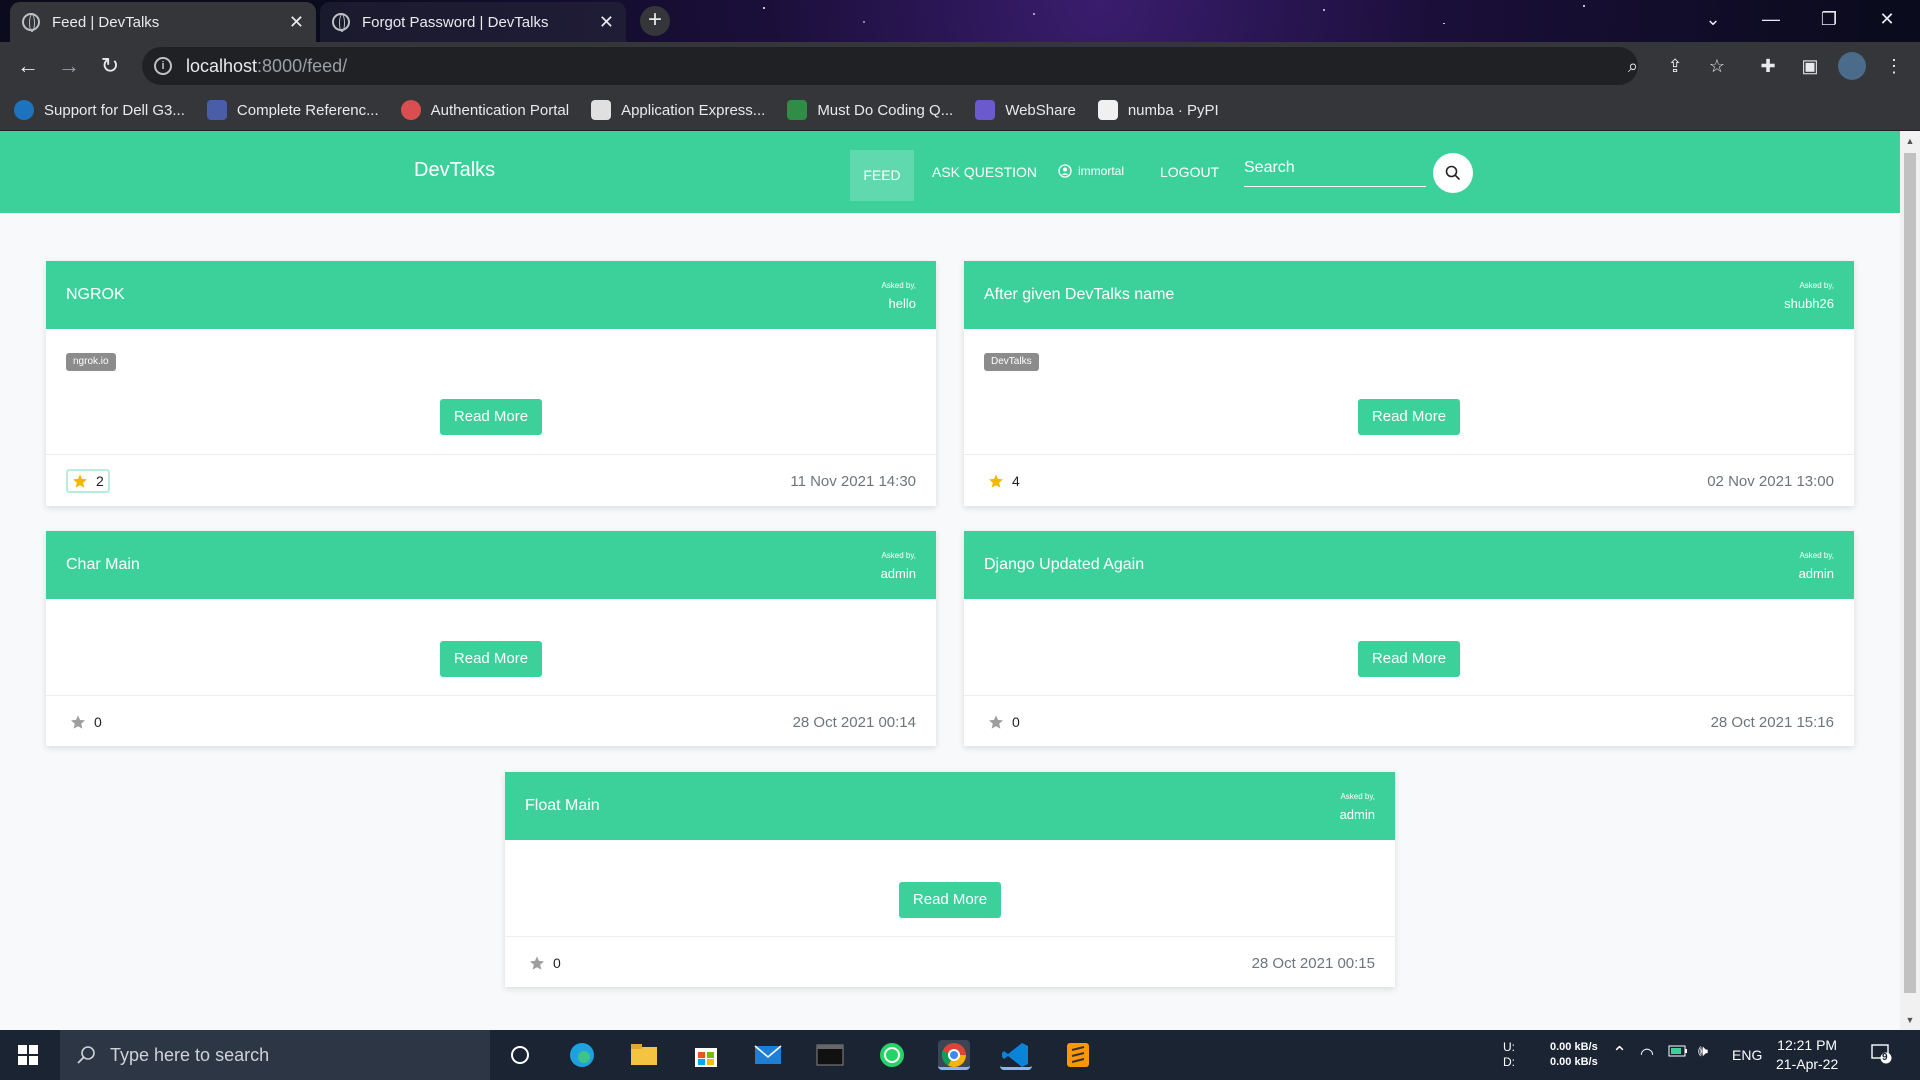 This screenshot has width=1920, height=1080. Describe the element at coordinates (1703, 1052) in the screenshot. I see `volume-icon: 🕪` at that location.